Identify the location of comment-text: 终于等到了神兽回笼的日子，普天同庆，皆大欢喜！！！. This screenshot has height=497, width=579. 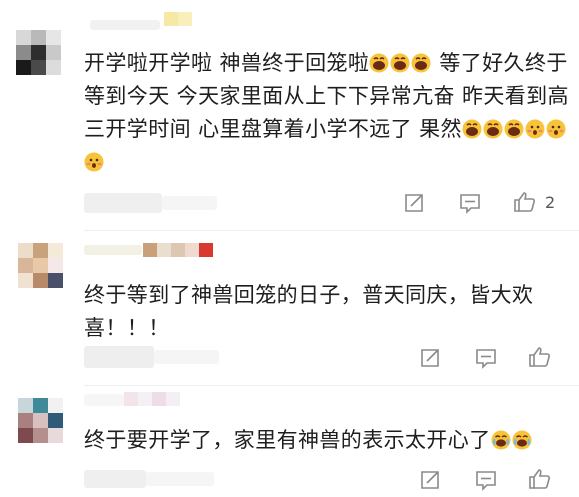
(309, 311).